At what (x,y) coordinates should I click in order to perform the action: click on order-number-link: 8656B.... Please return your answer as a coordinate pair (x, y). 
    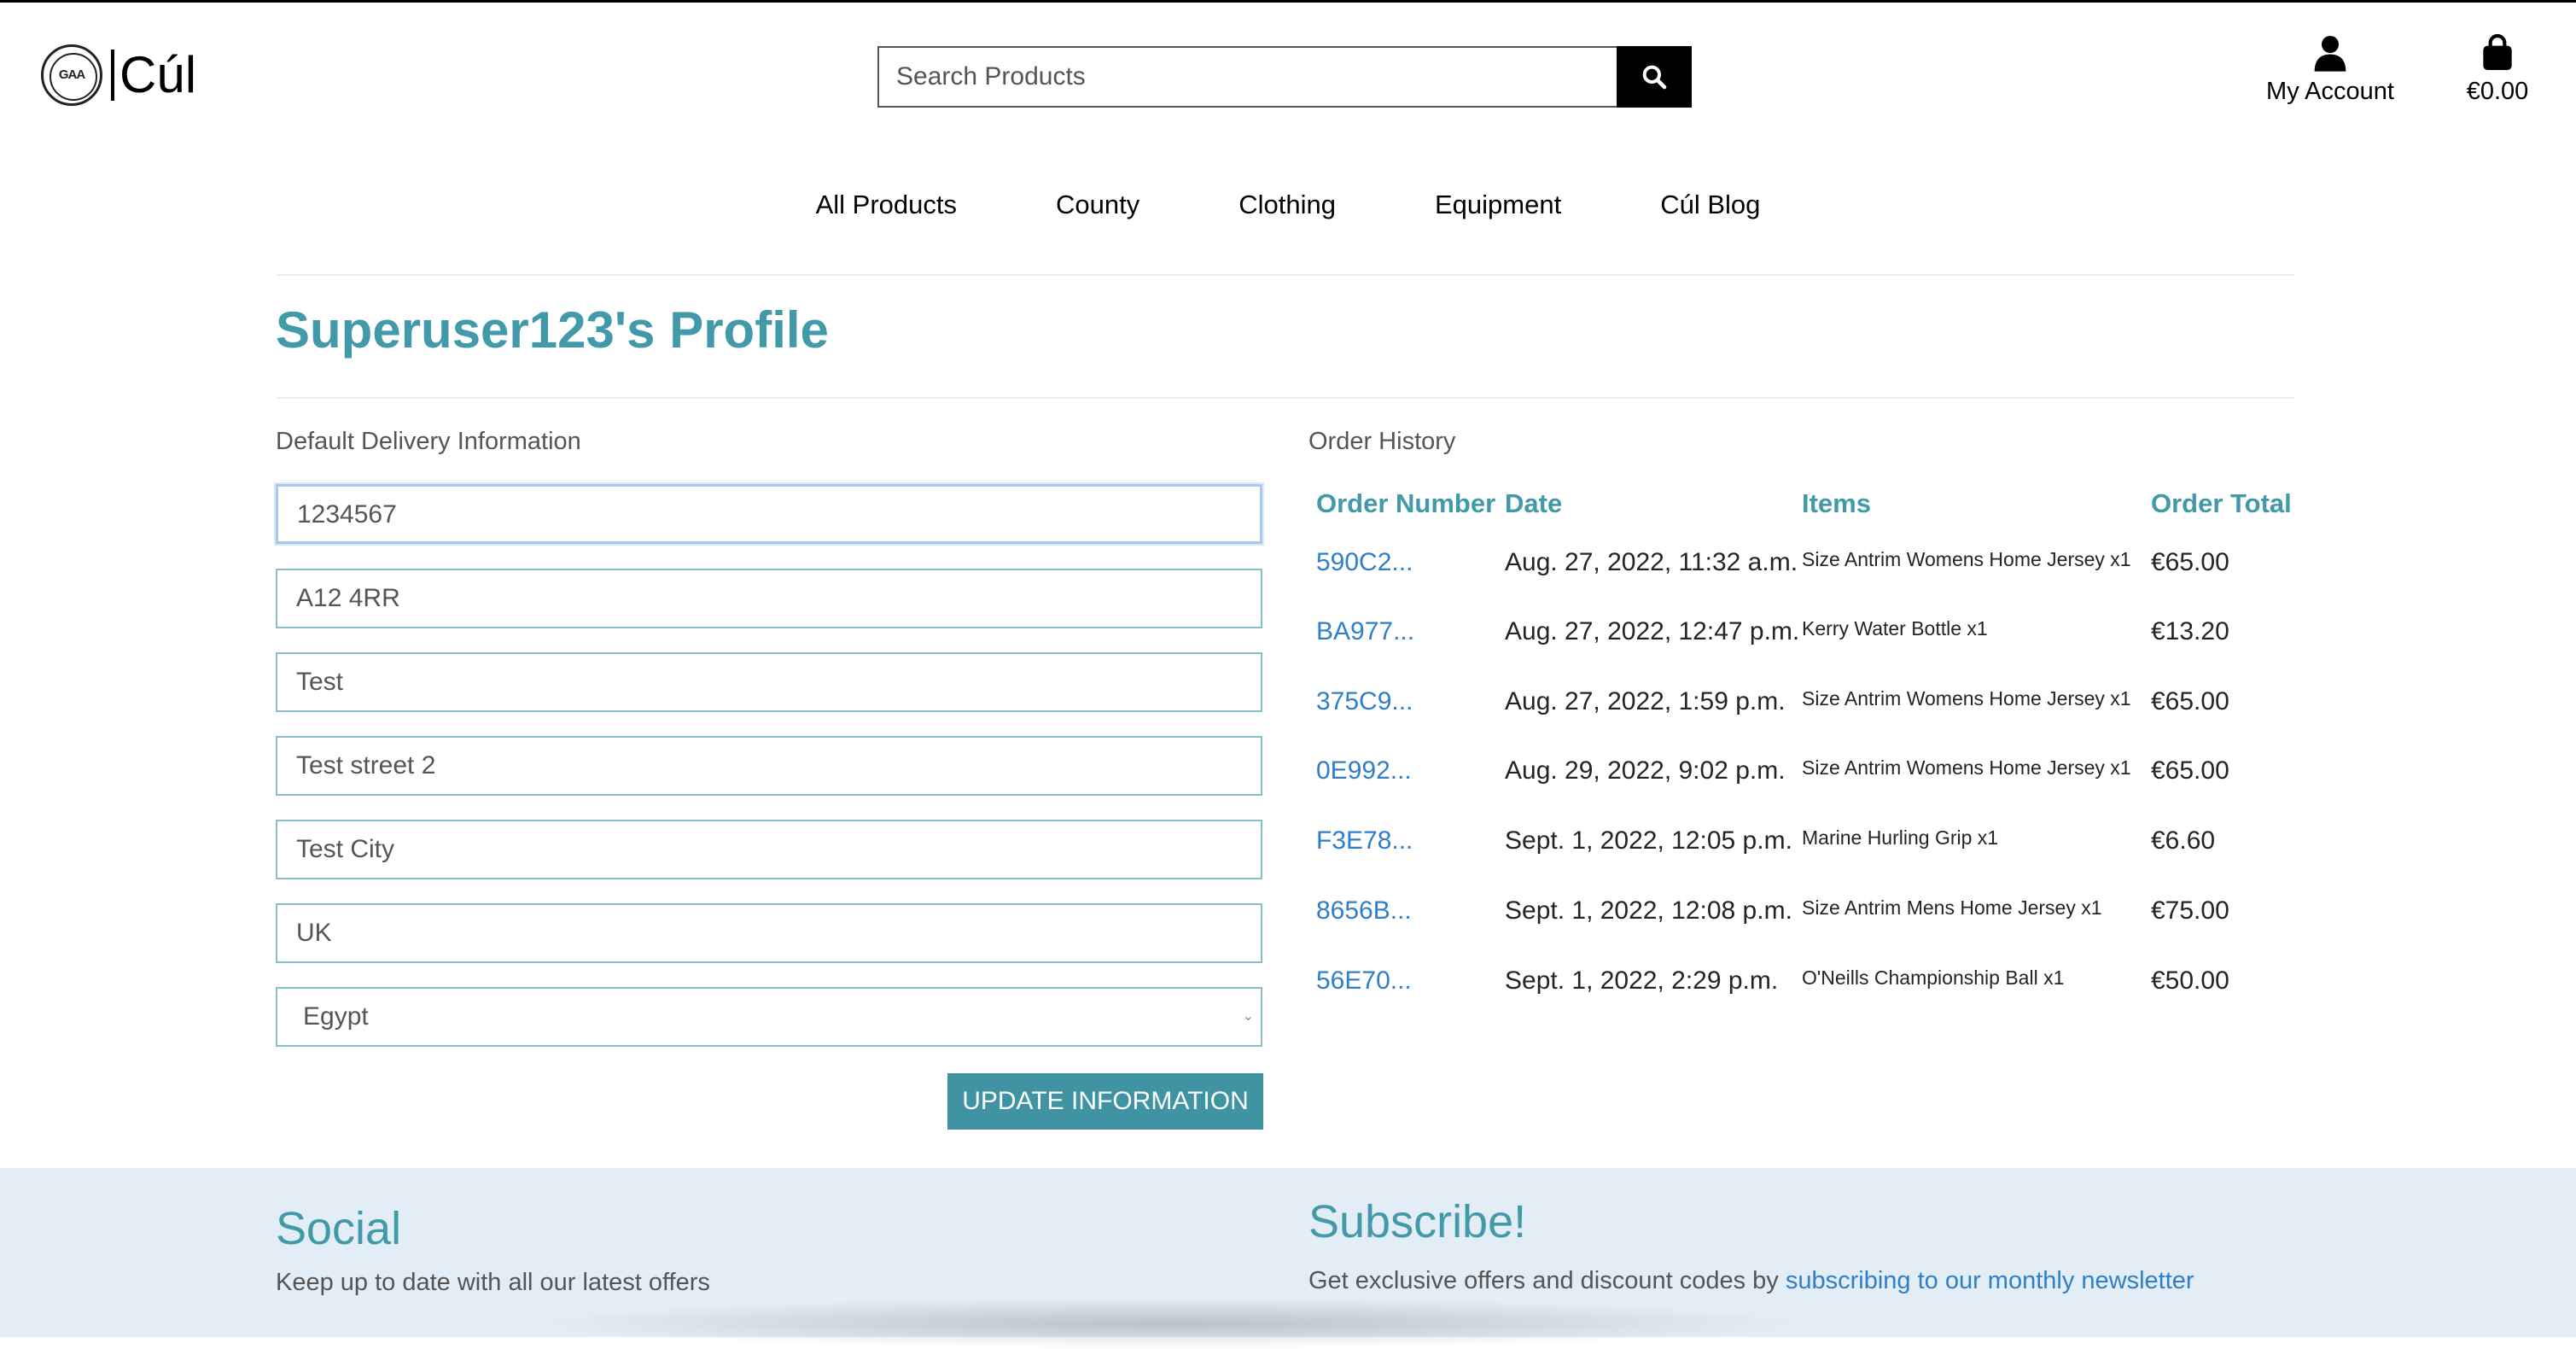
    Looking at the image, I should click on (1364, 911).